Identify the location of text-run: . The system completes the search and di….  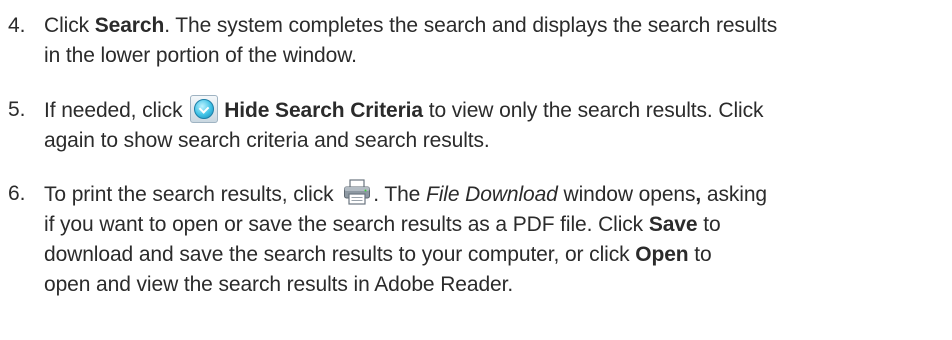
(471, 25).